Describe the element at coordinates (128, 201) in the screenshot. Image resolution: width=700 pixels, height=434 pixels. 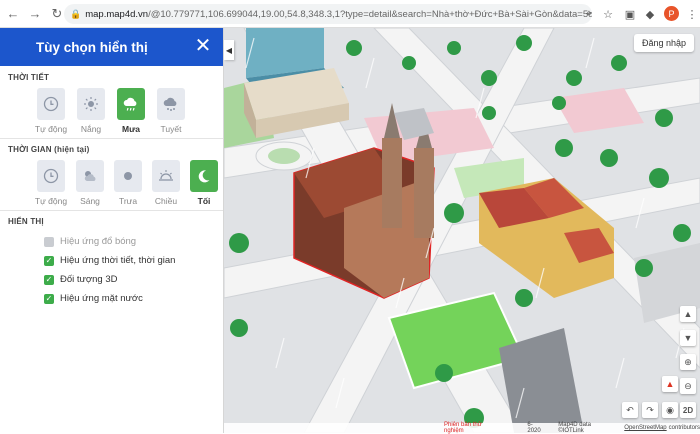
I see `time-option-label: Trưa` at that location.